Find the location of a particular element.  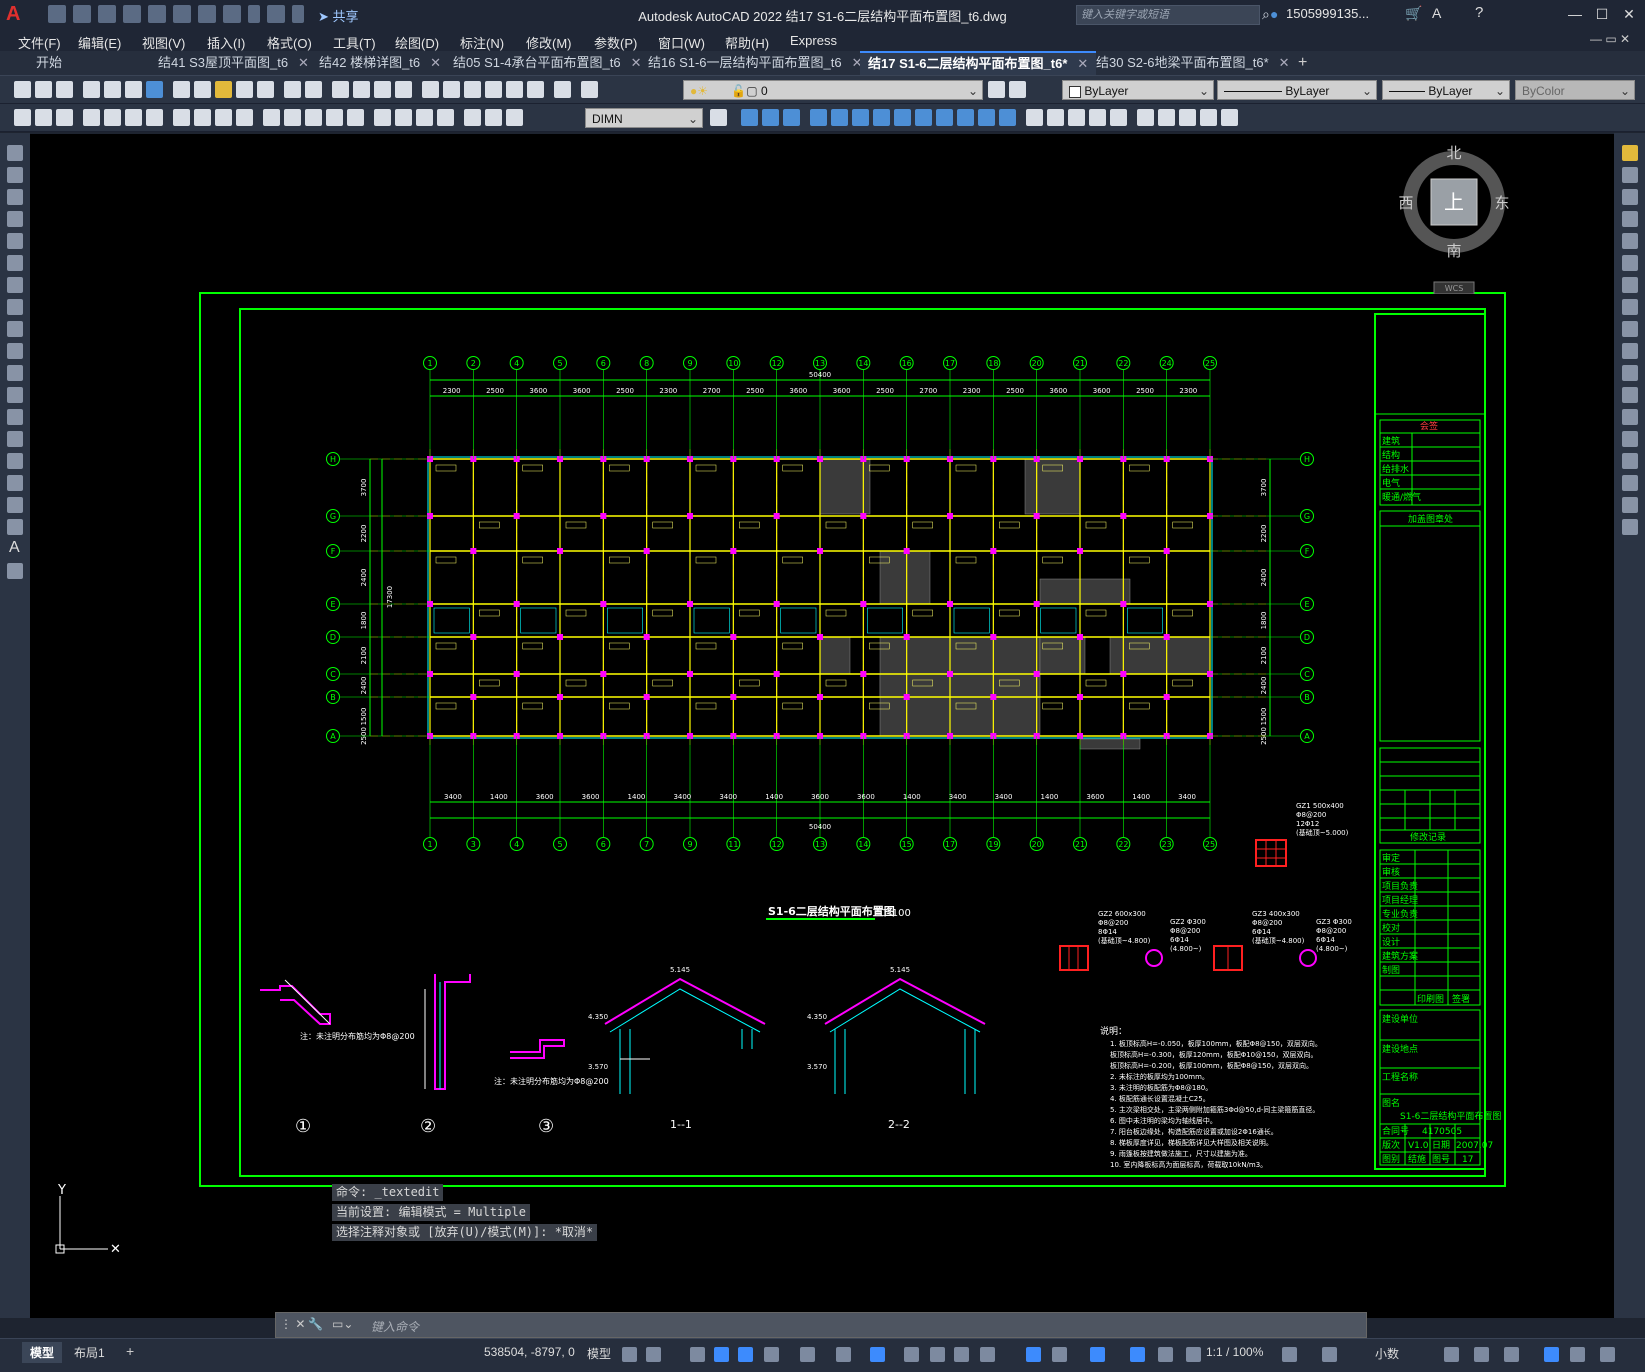

cut-icon is located at coordinates (181, 89).